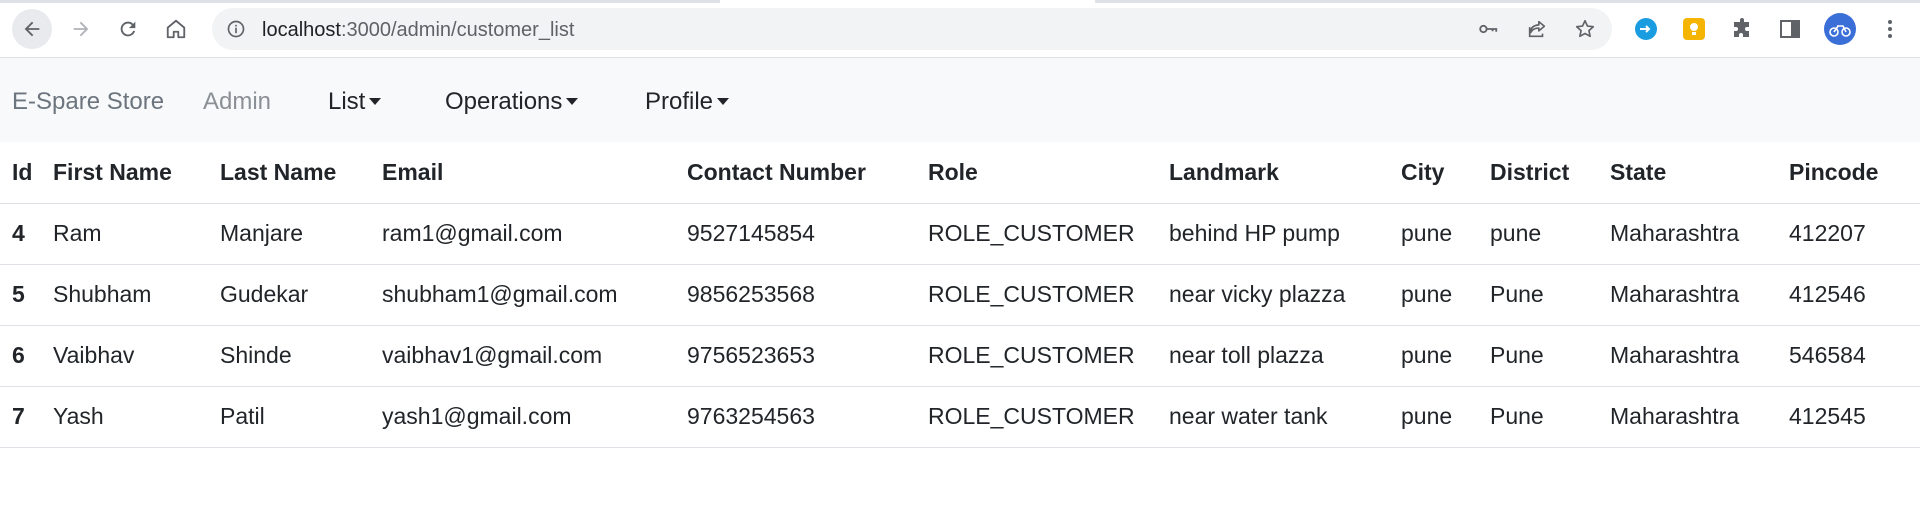 The height and width of the screenshot is (529, 1920). I want to click on profile-avatar, so click(1840, 29).